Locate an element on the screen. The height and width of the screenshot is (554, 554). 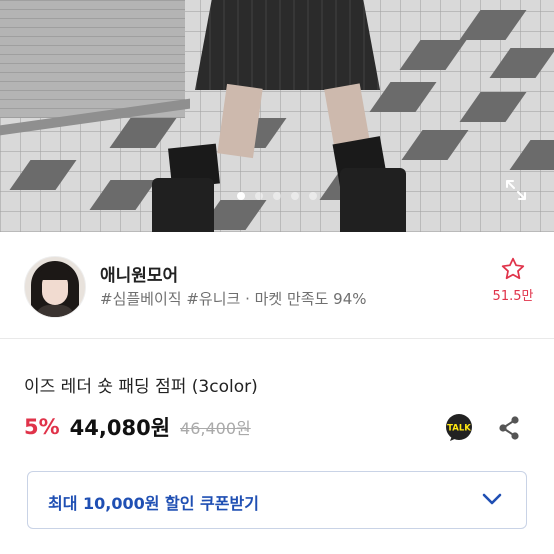
price-row: 5% 44,080원 46,400원 is located at coordinates (137, 427).